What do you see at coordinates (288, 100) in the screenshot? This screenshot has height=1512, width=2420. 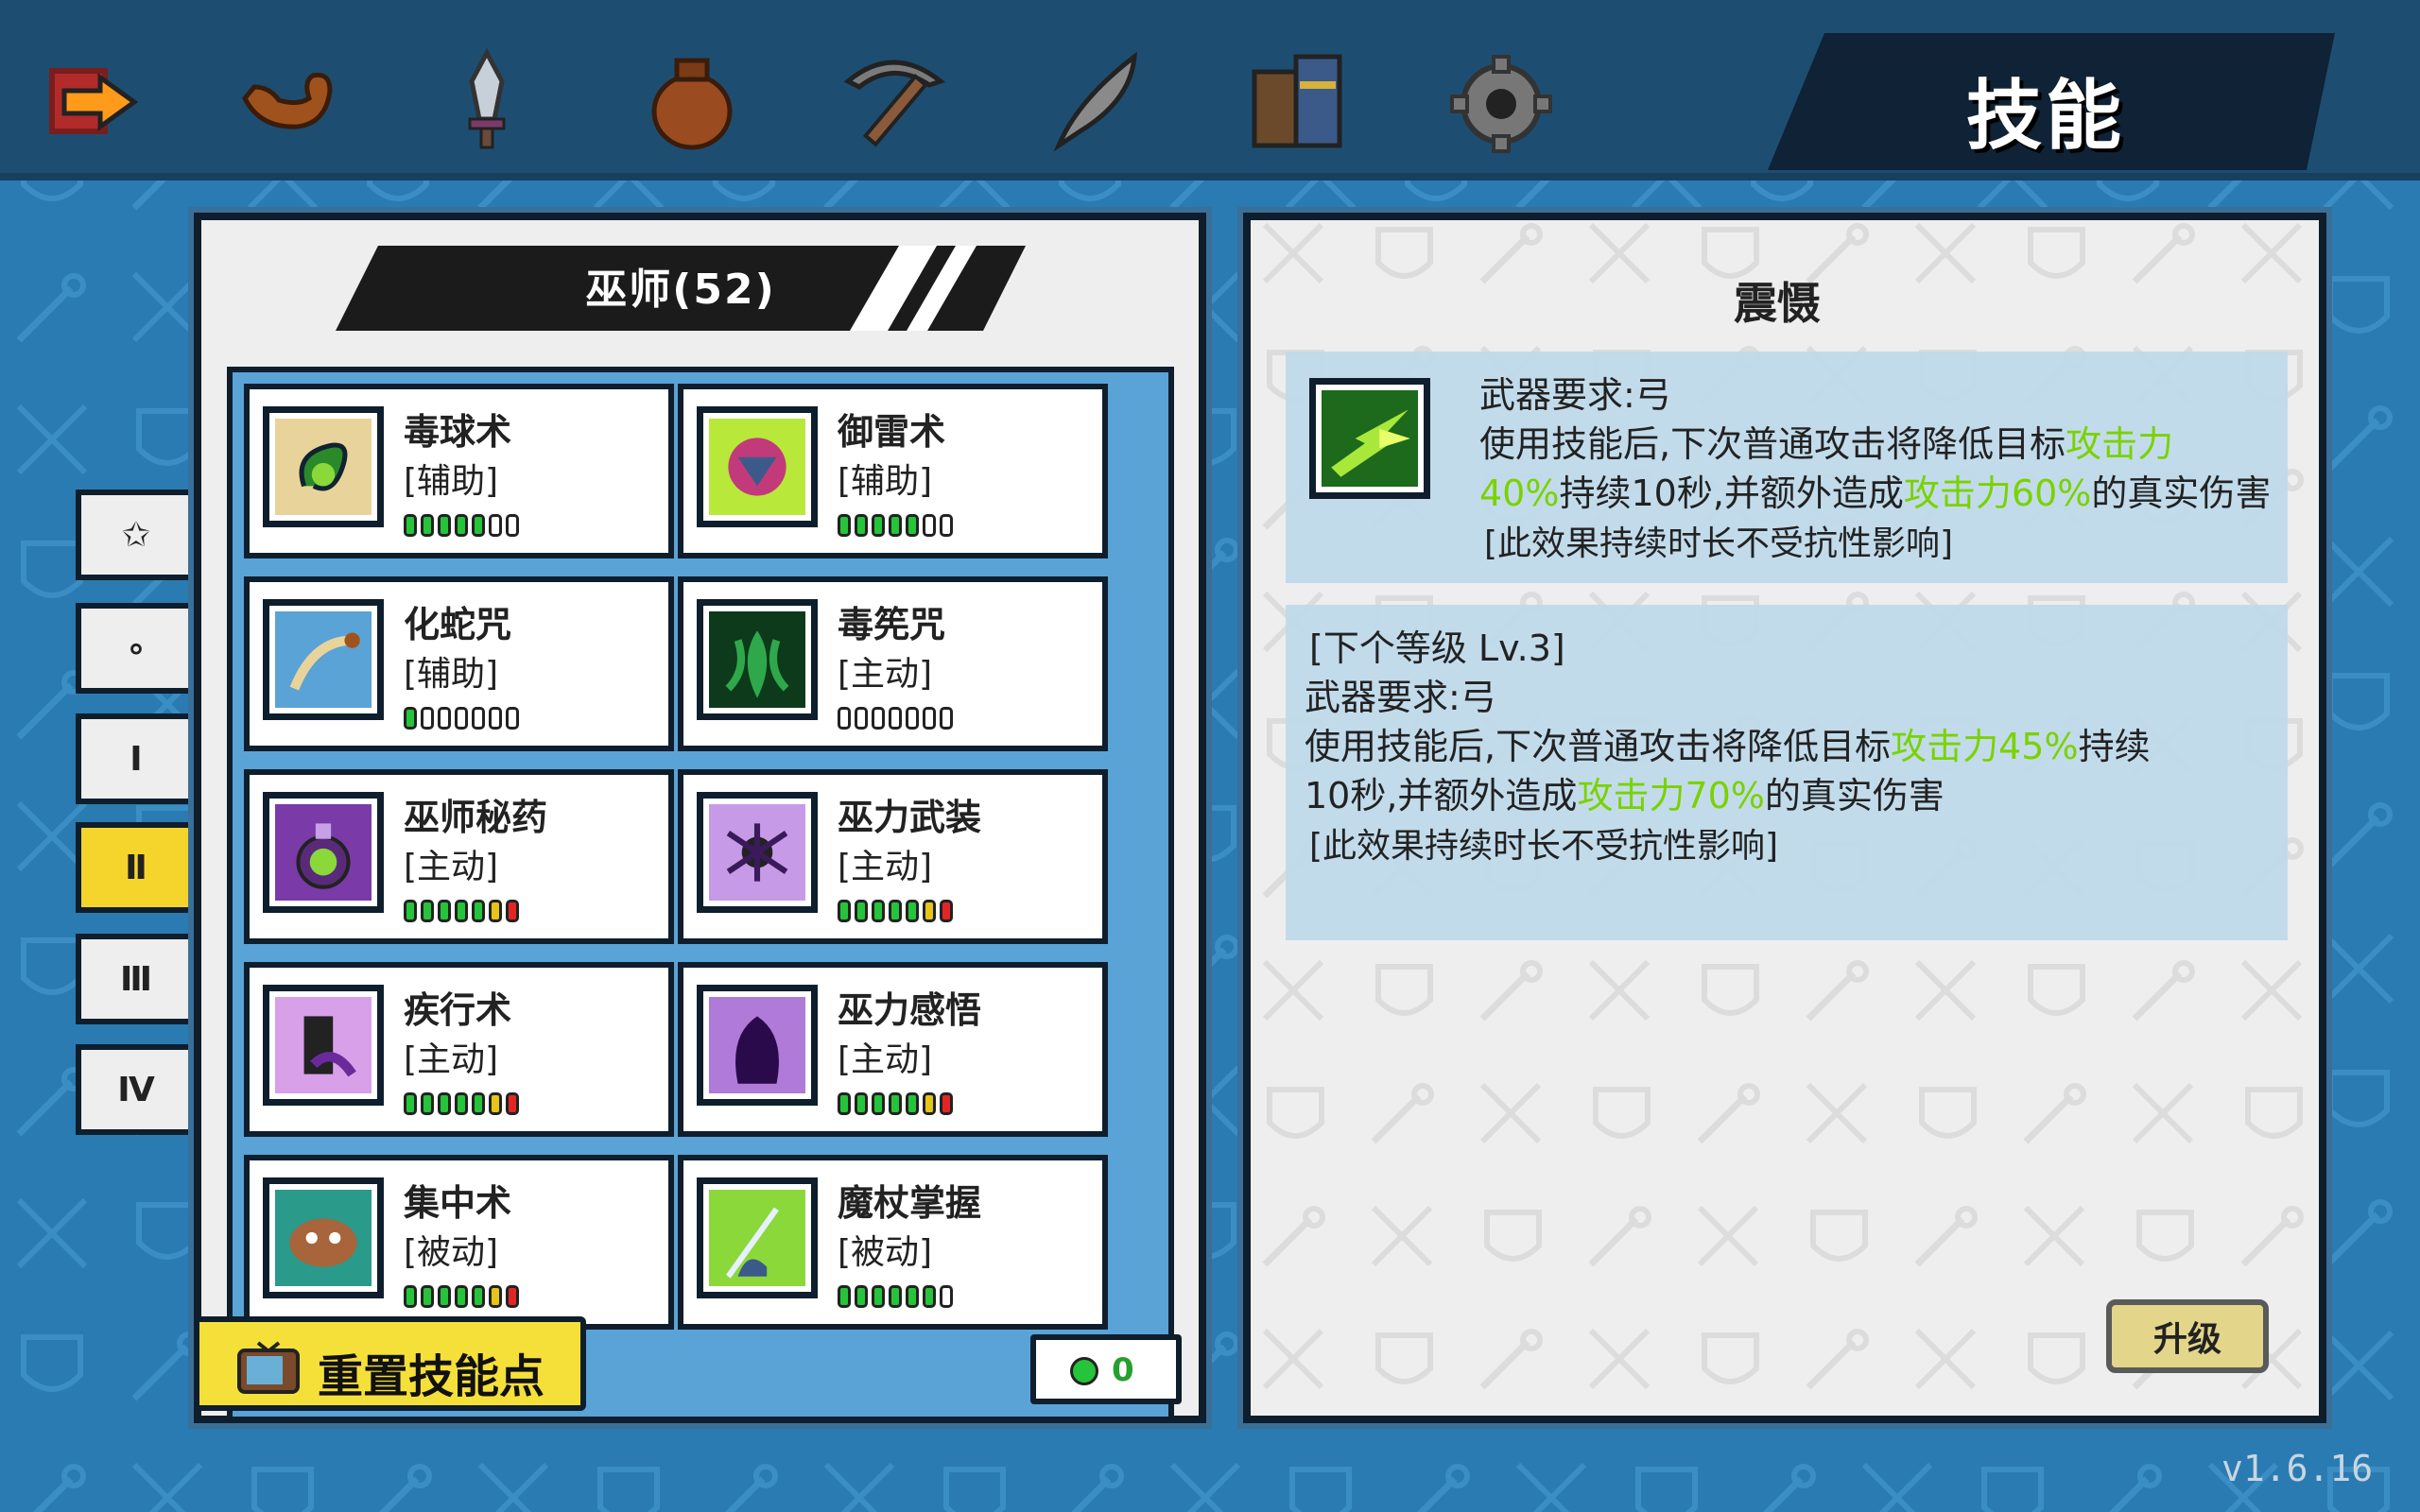 I see `arm-strength-icon` at bounding box center [288, 100].